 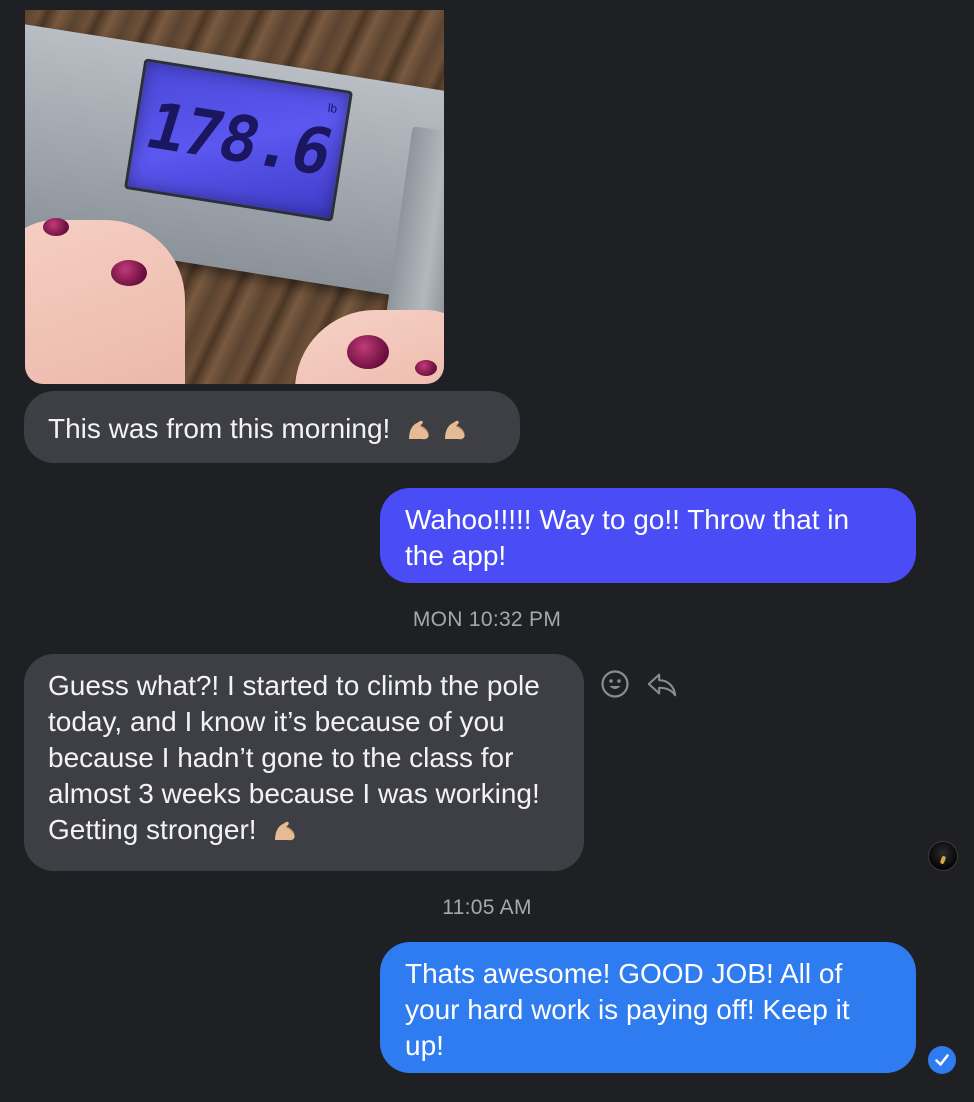 What do you see at coordinates (105, 302) in the screenshot?
I see `foot-left` at bounding box center [105, 302].